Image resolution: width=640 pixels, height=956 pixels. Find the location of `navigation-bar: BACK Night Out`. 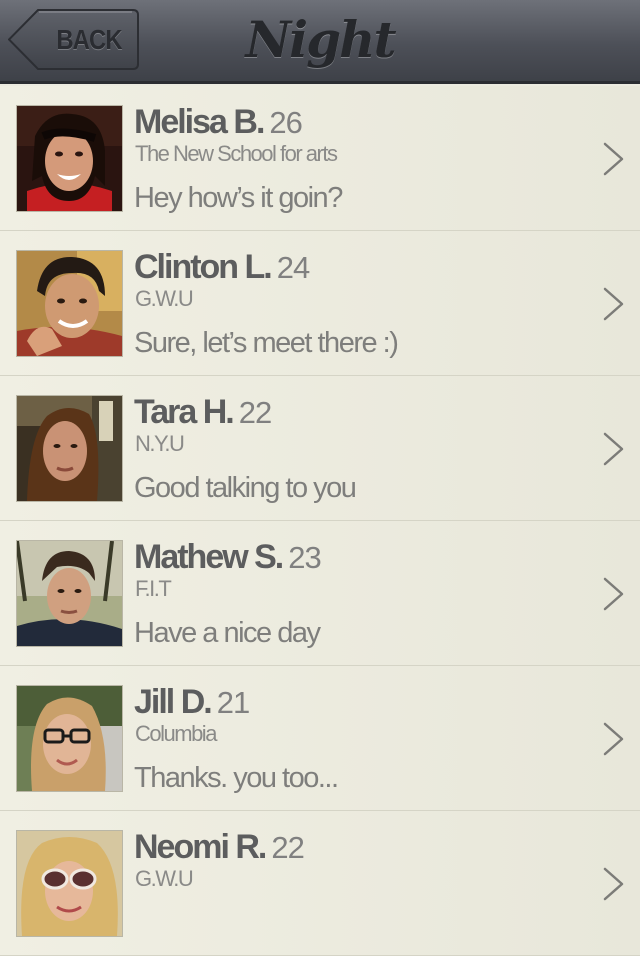

navigation-bar: BACK Night Out is located at coordinates (320, 70).